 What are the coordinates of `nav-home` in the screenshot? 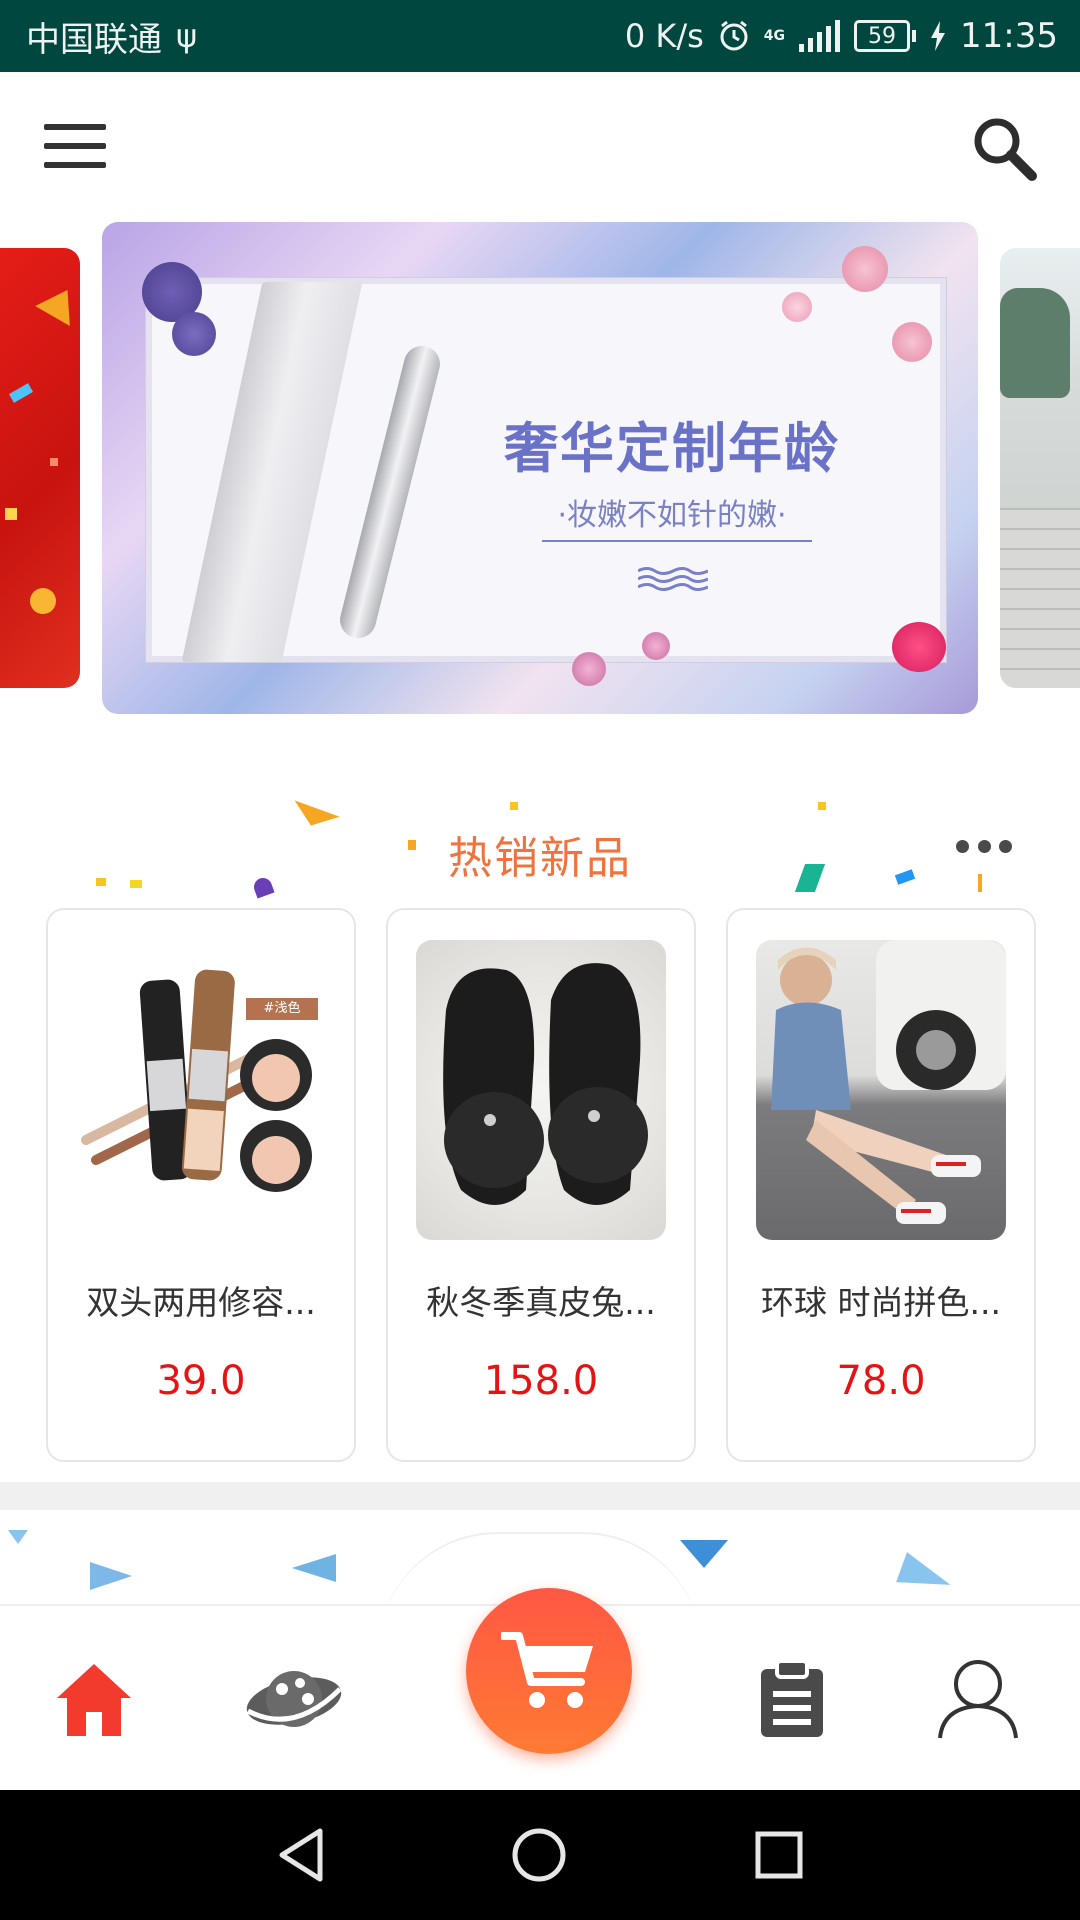 It's located at (94, 1699).